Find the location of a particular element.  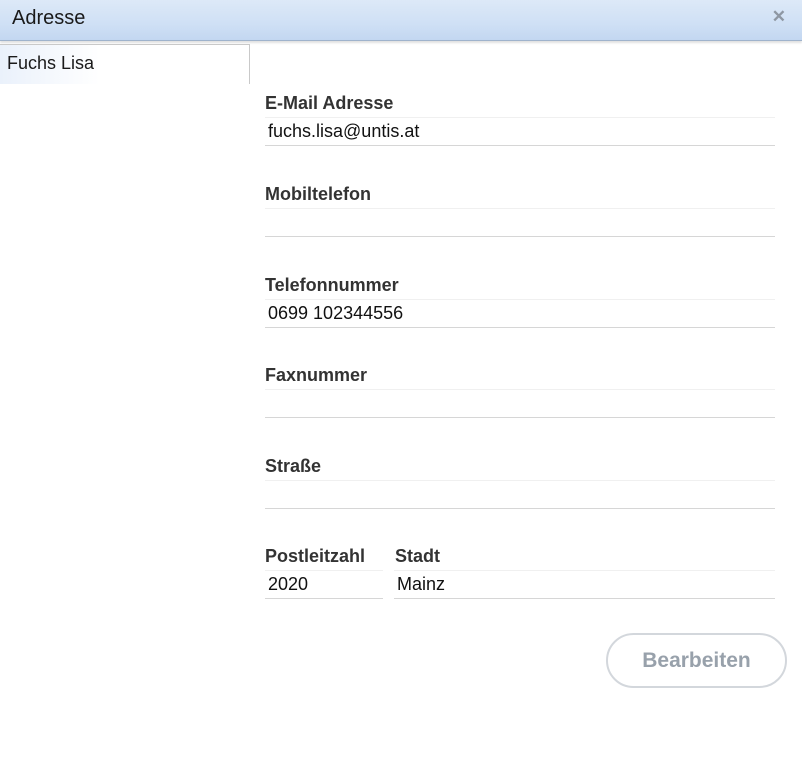

phone-field: 0699 102344556 is located at coordinates (520, 313).